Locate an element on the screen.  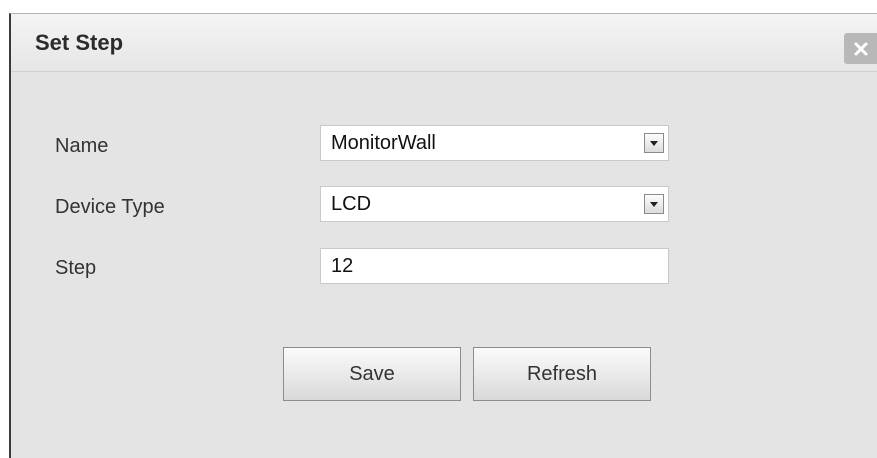
refresh-button: Refresh is located at coordinates (562, 374).